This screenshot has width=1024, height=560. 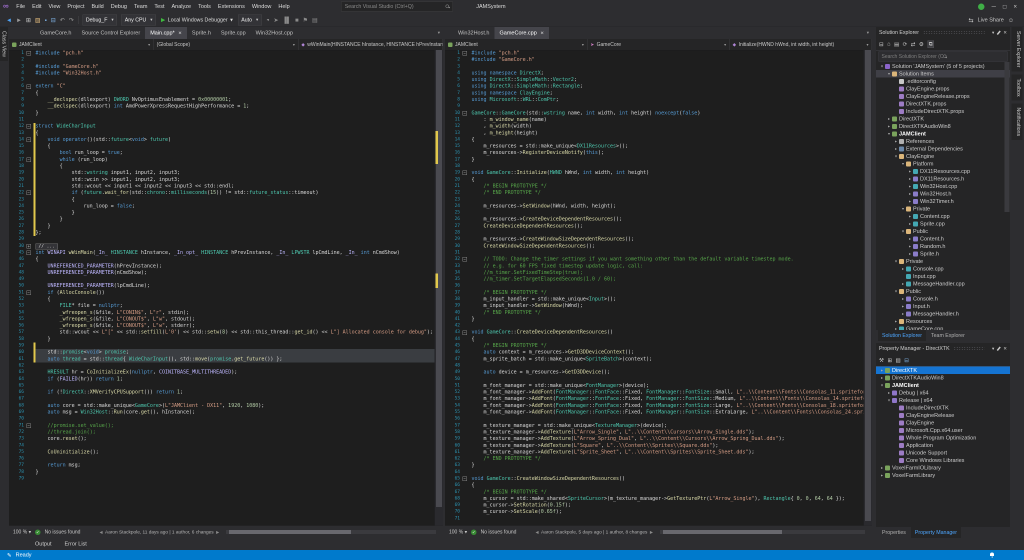 I want to click on code-line: 21 /* BEGIN PROTOTYPE */, so click(x=654, y=186).